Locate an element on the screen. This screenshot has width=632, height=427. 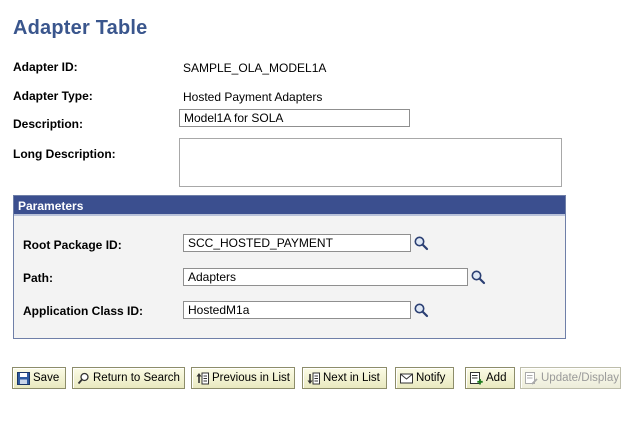
description-label: Description: is located at coordinates (48, 124).